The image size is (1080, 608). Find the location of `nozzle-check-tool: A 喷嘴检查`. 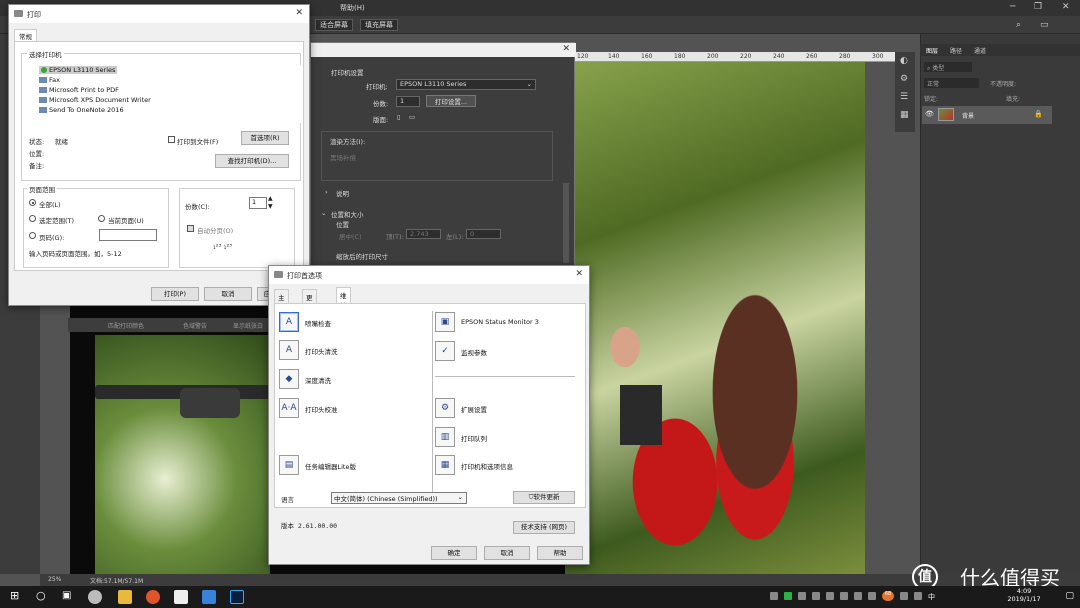

nozzle-check-tool: A 喷嘴检查 is located at coordinates (364, 323).